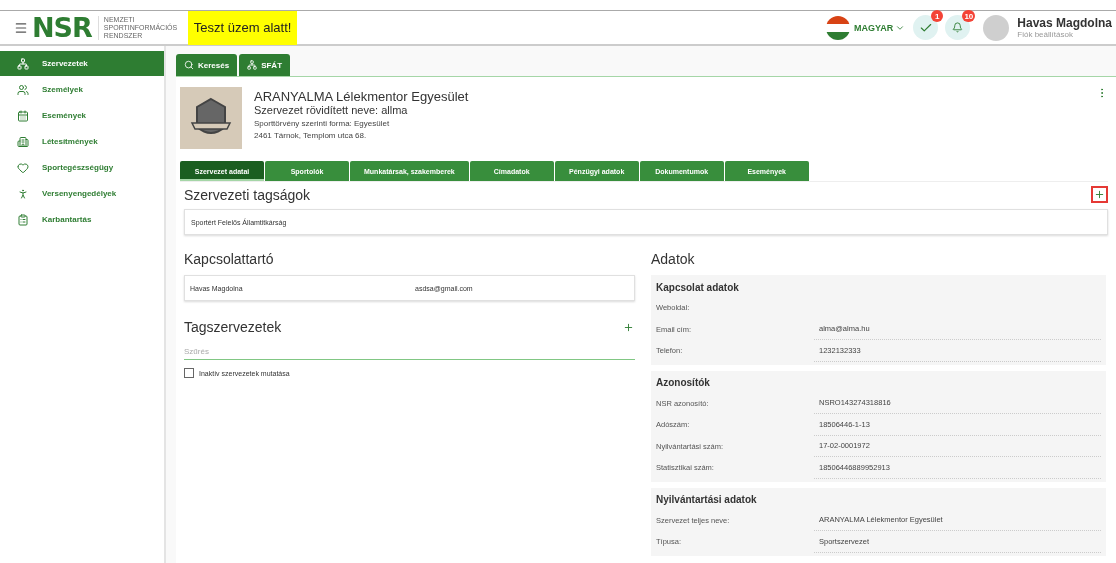 This screenshot has height=563, width=1116. Describe the element at coordinates (1064, 23) in the screenshot. I see `user-name: Havas Magdolna` at that location.